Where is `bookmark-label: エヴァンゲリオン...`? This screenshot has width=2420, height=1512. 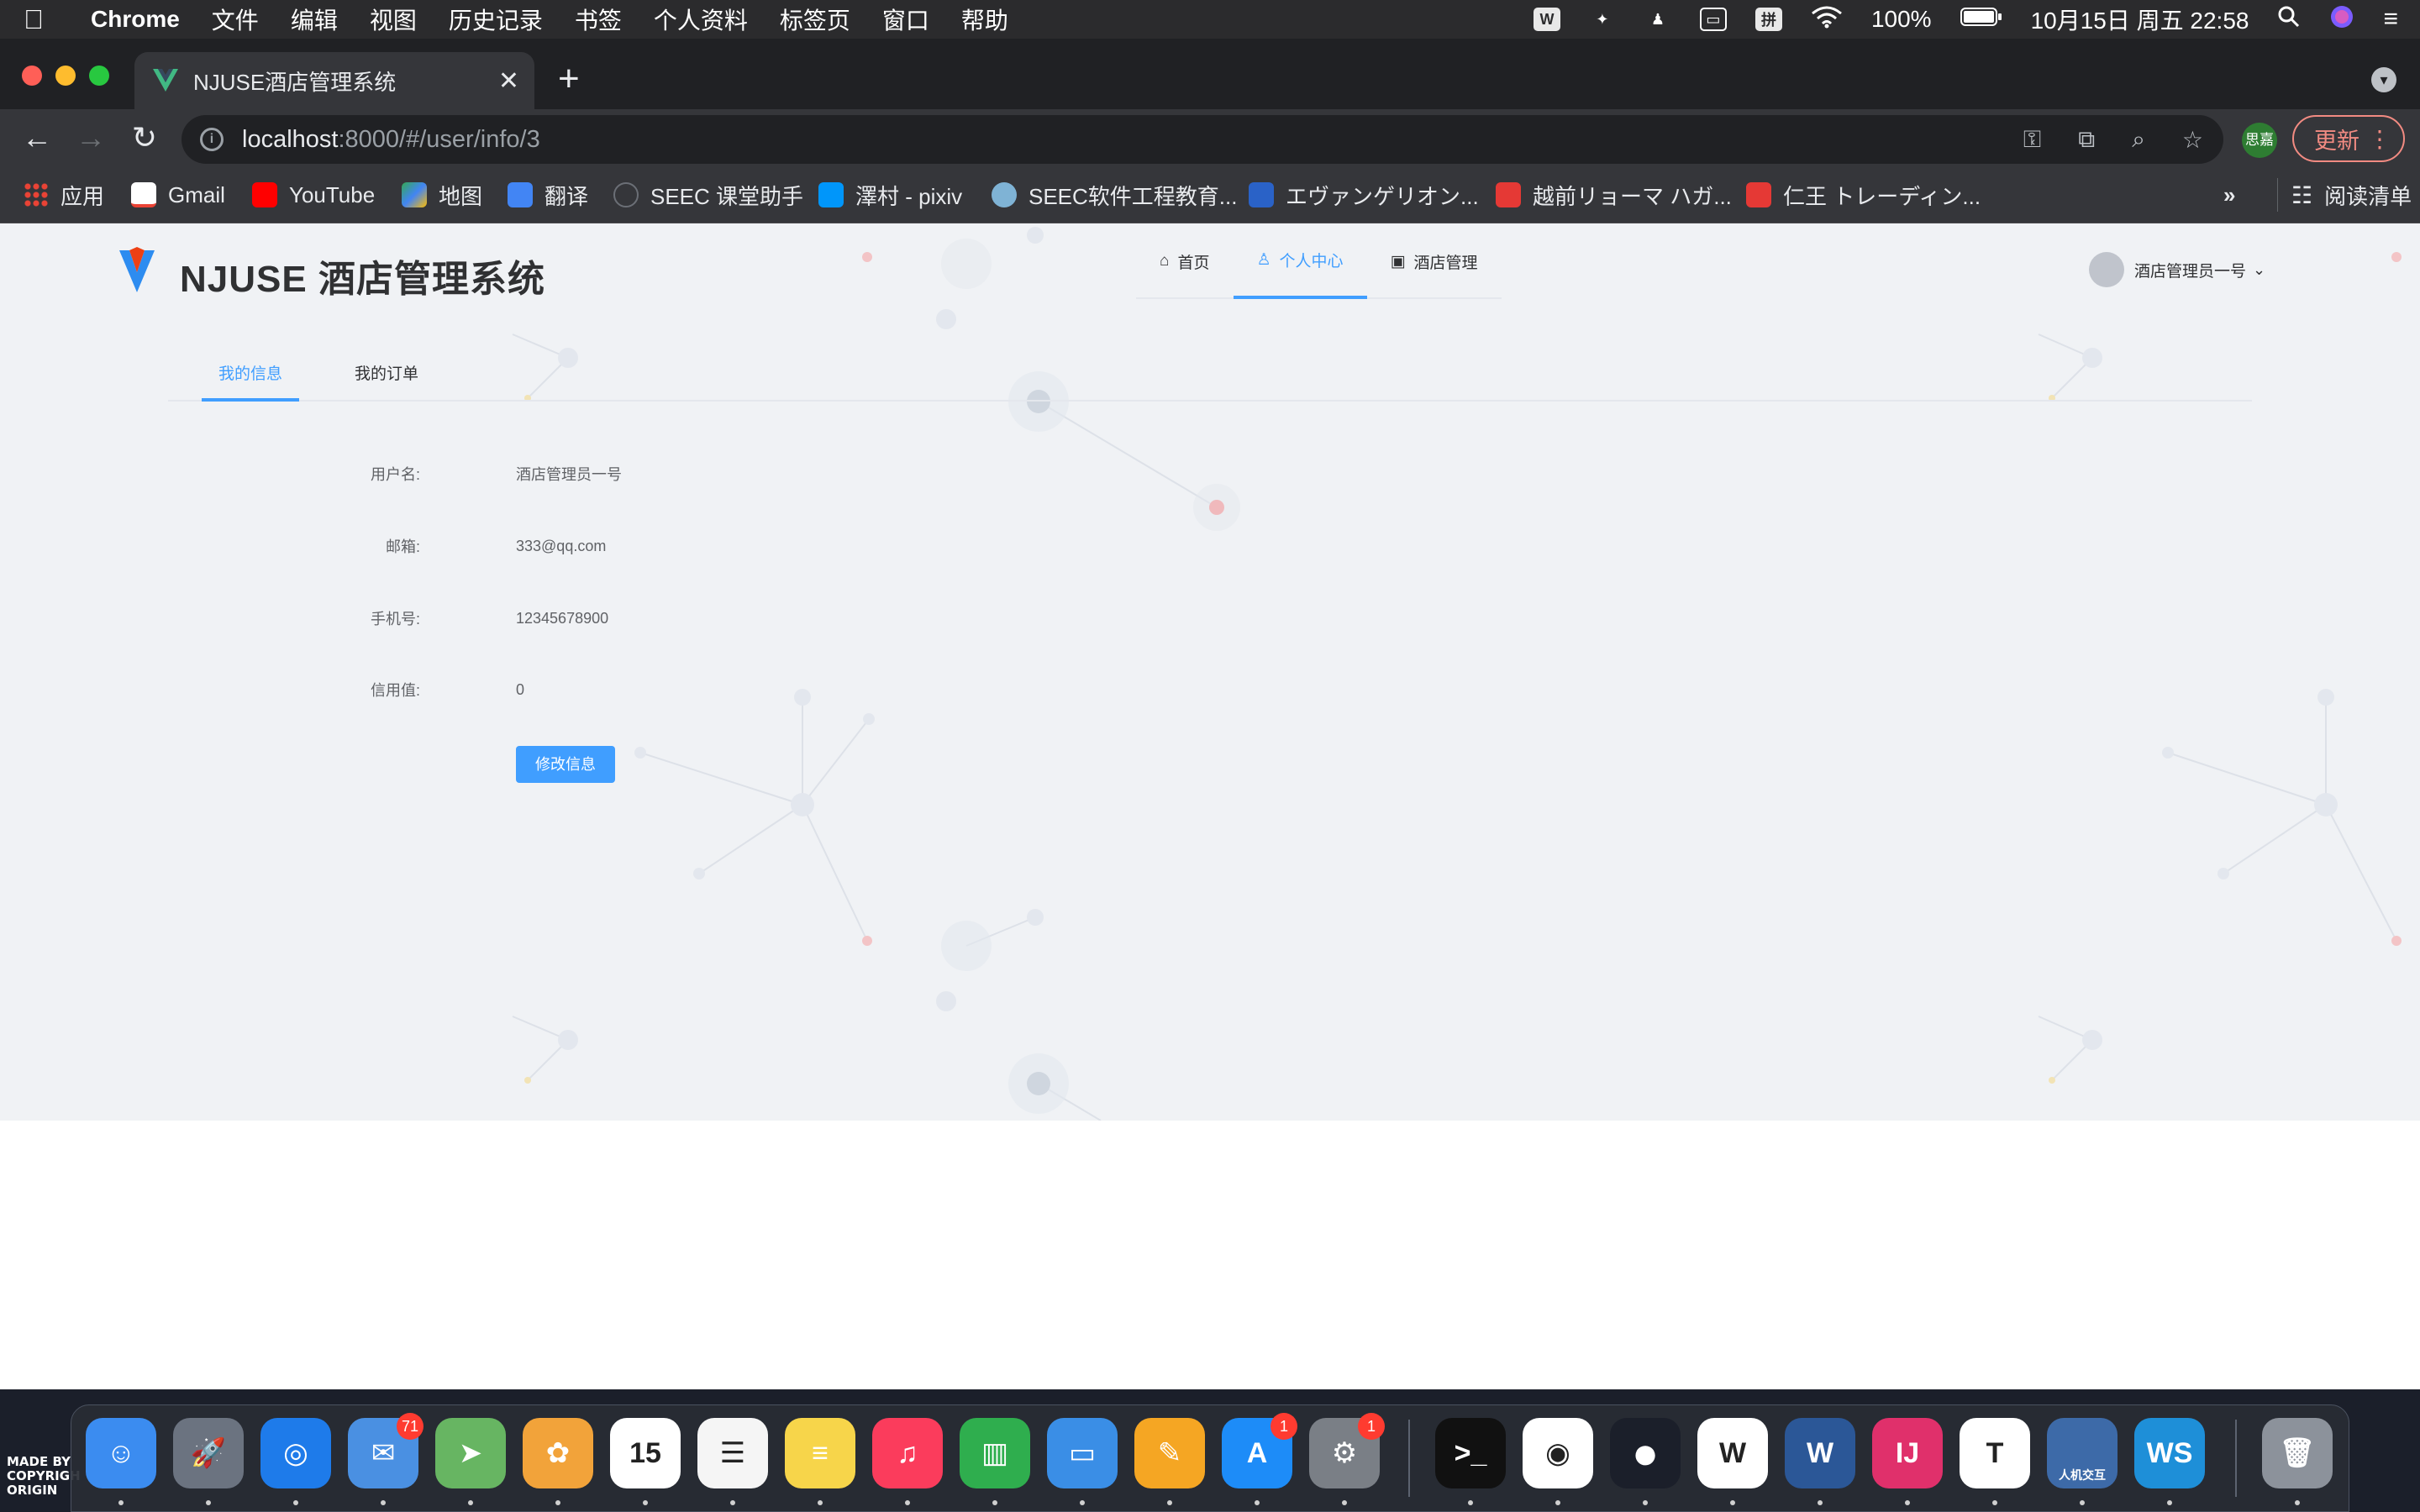 bookmark-label: エヴァンゲリオン... is located at coordinates (1382, 196).